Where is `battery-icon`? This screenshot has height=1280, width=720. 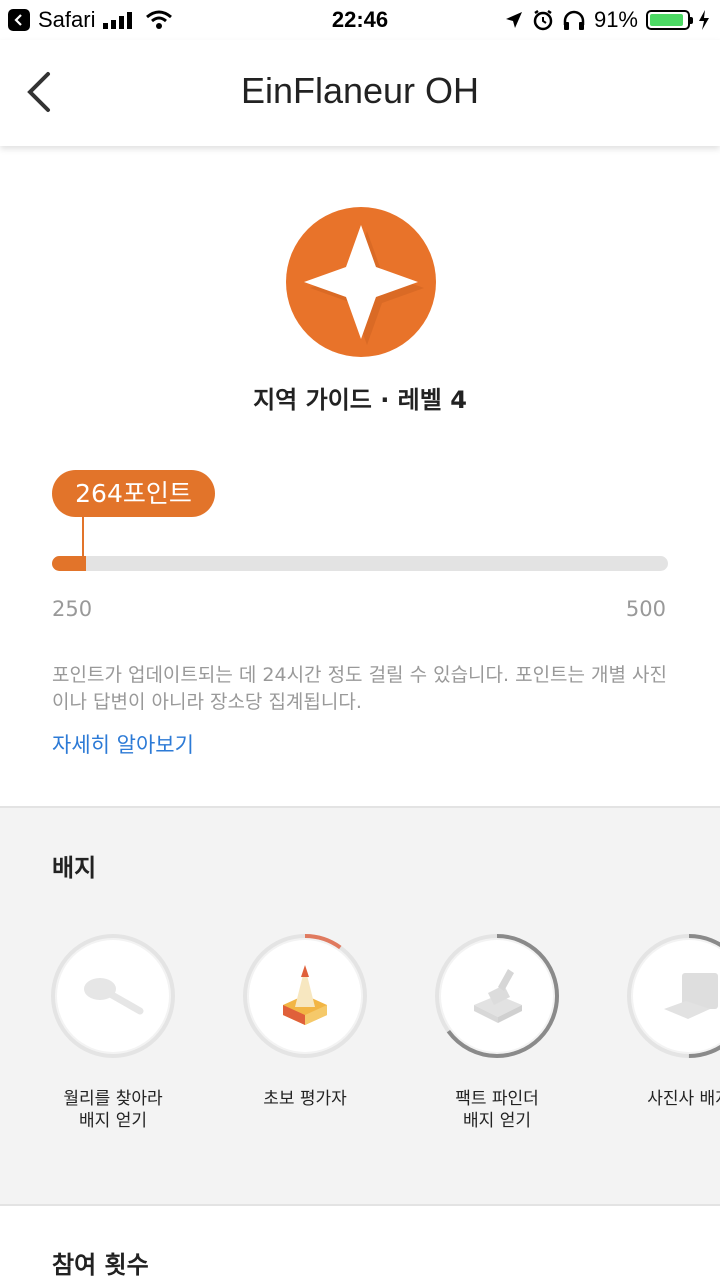
battery-icon is located at coordinates (669, 20).